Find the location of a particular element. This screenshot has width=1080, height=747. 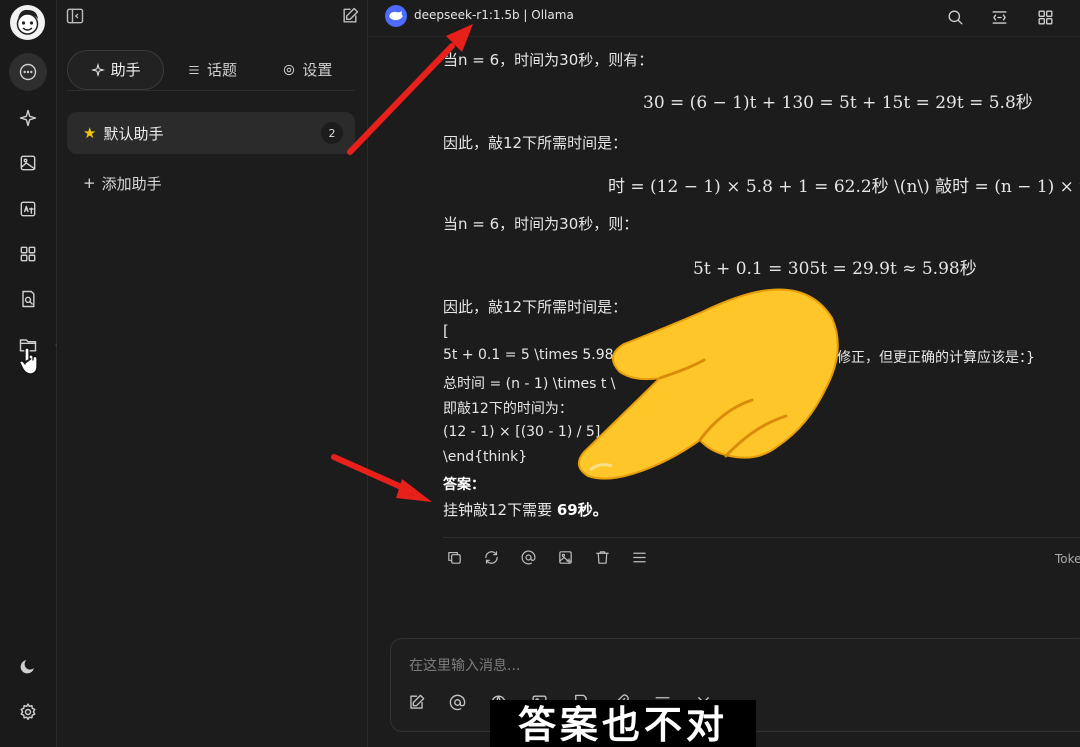

search-icon is located at coordinates (955, 17).